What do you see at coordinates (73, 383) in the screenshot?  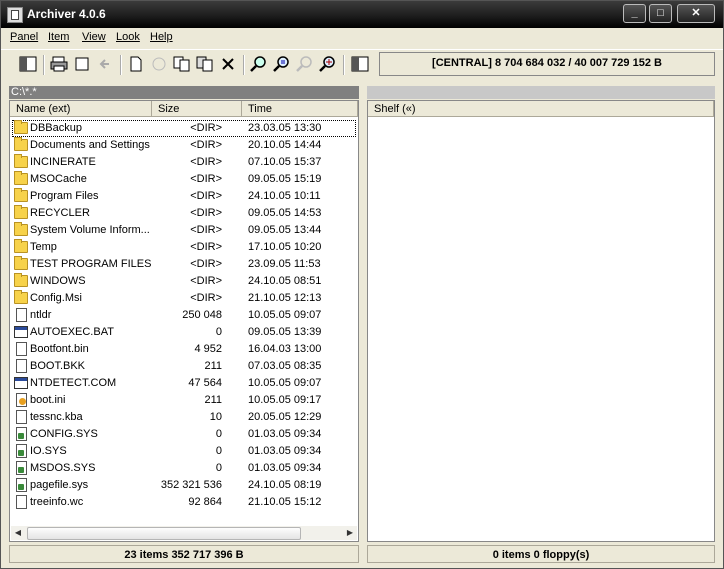 I see `file-name: NTDETECT.COM` at bounding box center [73, 383].